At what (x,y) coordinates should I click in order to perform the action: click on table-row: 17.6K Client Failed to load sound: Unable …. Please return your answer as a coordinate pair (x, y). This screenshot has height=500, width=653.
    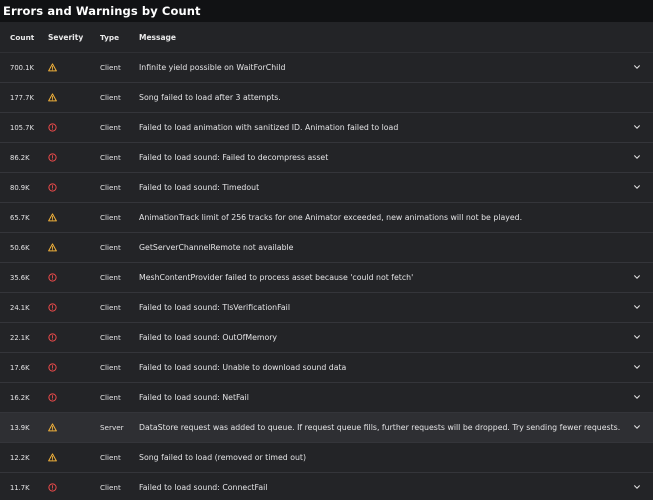
    Looking at the image, I should click on (326, 368).